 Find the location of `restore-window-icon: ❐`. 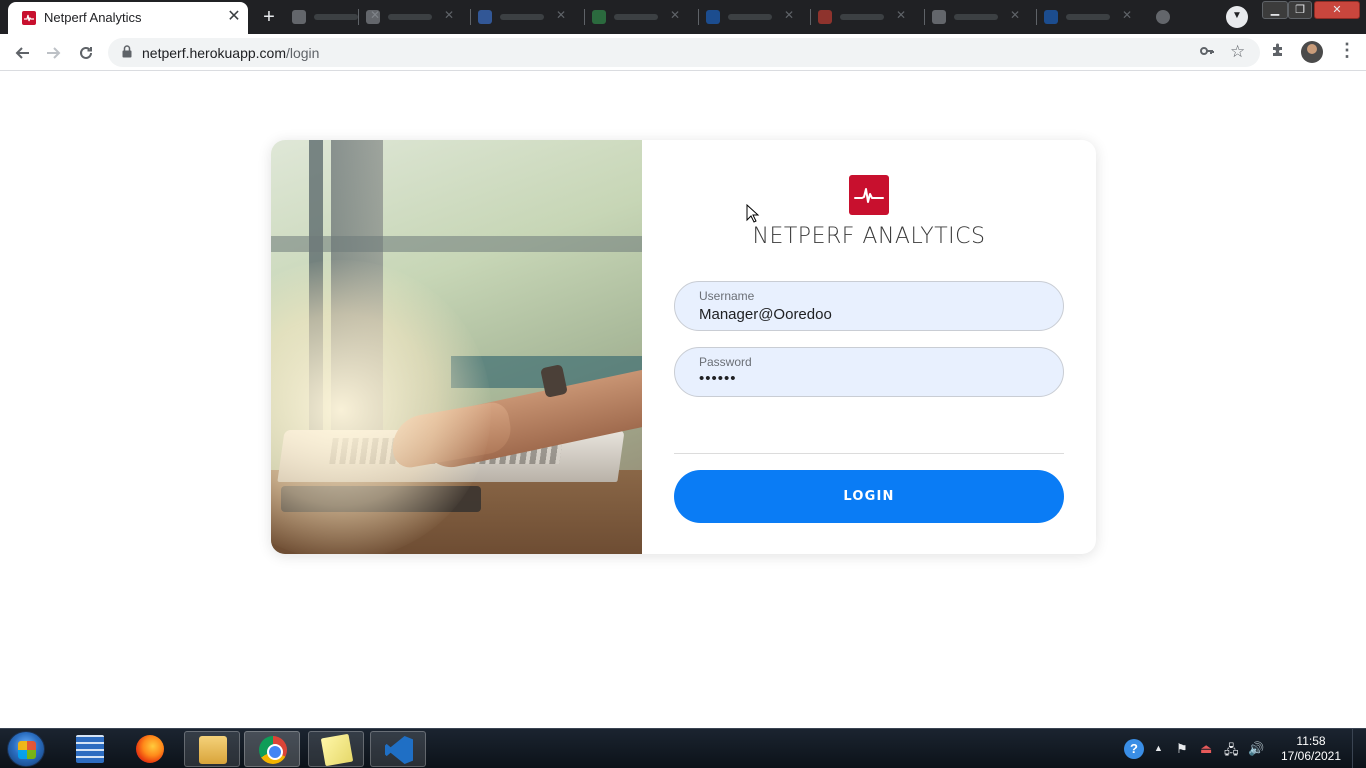

restore-window-icon: ❐ is located at coordinates (1300, 10).